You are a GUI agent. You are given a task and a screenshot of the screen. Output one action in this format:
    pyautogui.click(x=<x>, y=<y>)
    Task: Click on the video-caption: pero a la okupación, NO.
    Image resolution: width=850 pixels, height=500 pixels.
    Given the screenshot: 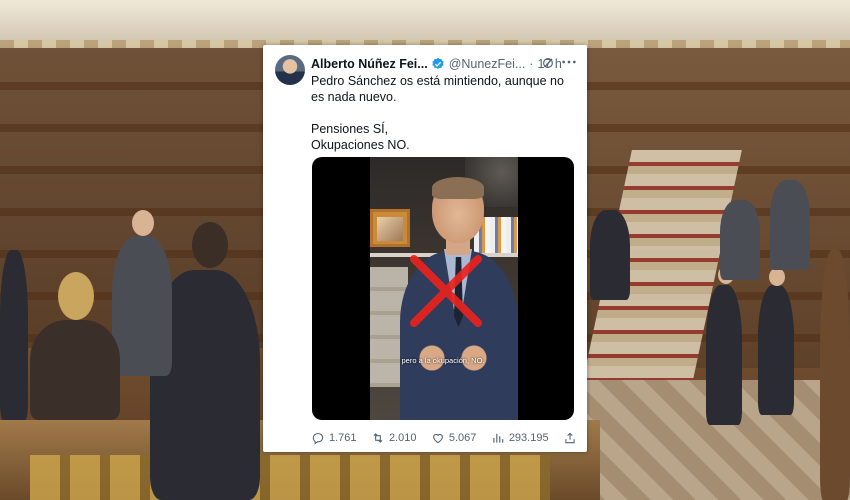 What is the action you would take?
    pyautogui.click(x=443, y=360)
    